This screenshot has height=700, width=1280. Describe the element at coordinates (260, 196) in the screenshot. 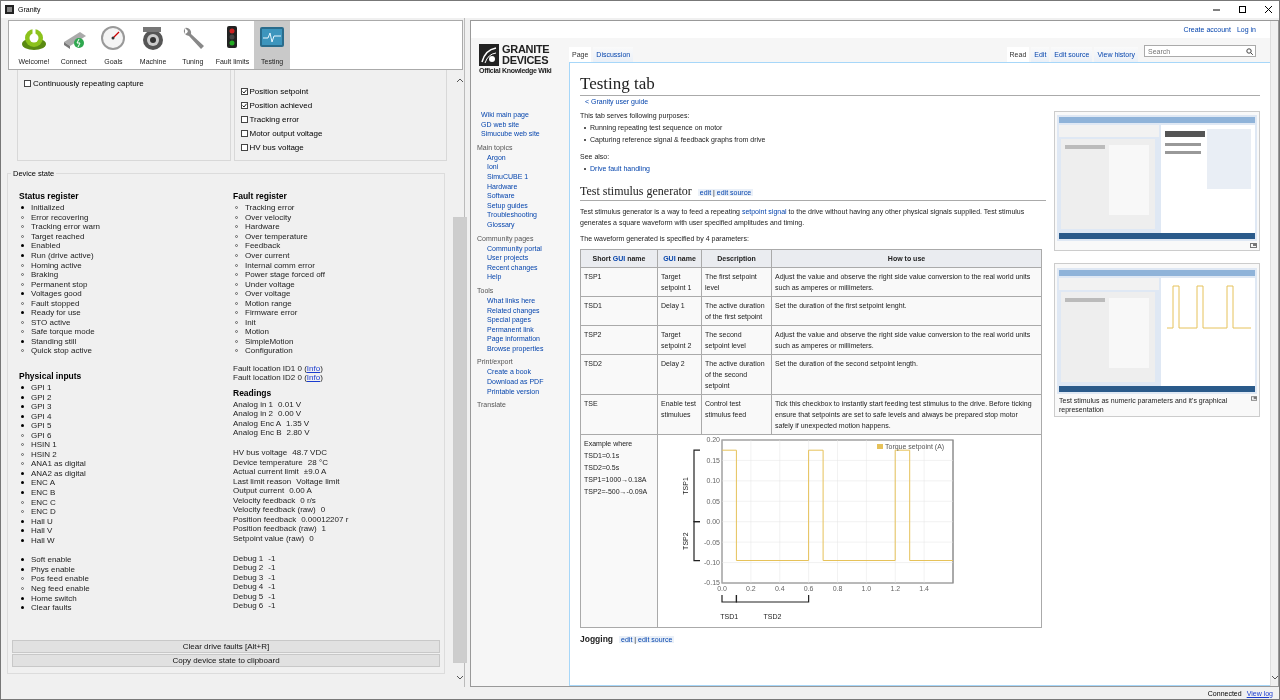

I see `section-heading: Fault register` at that location.